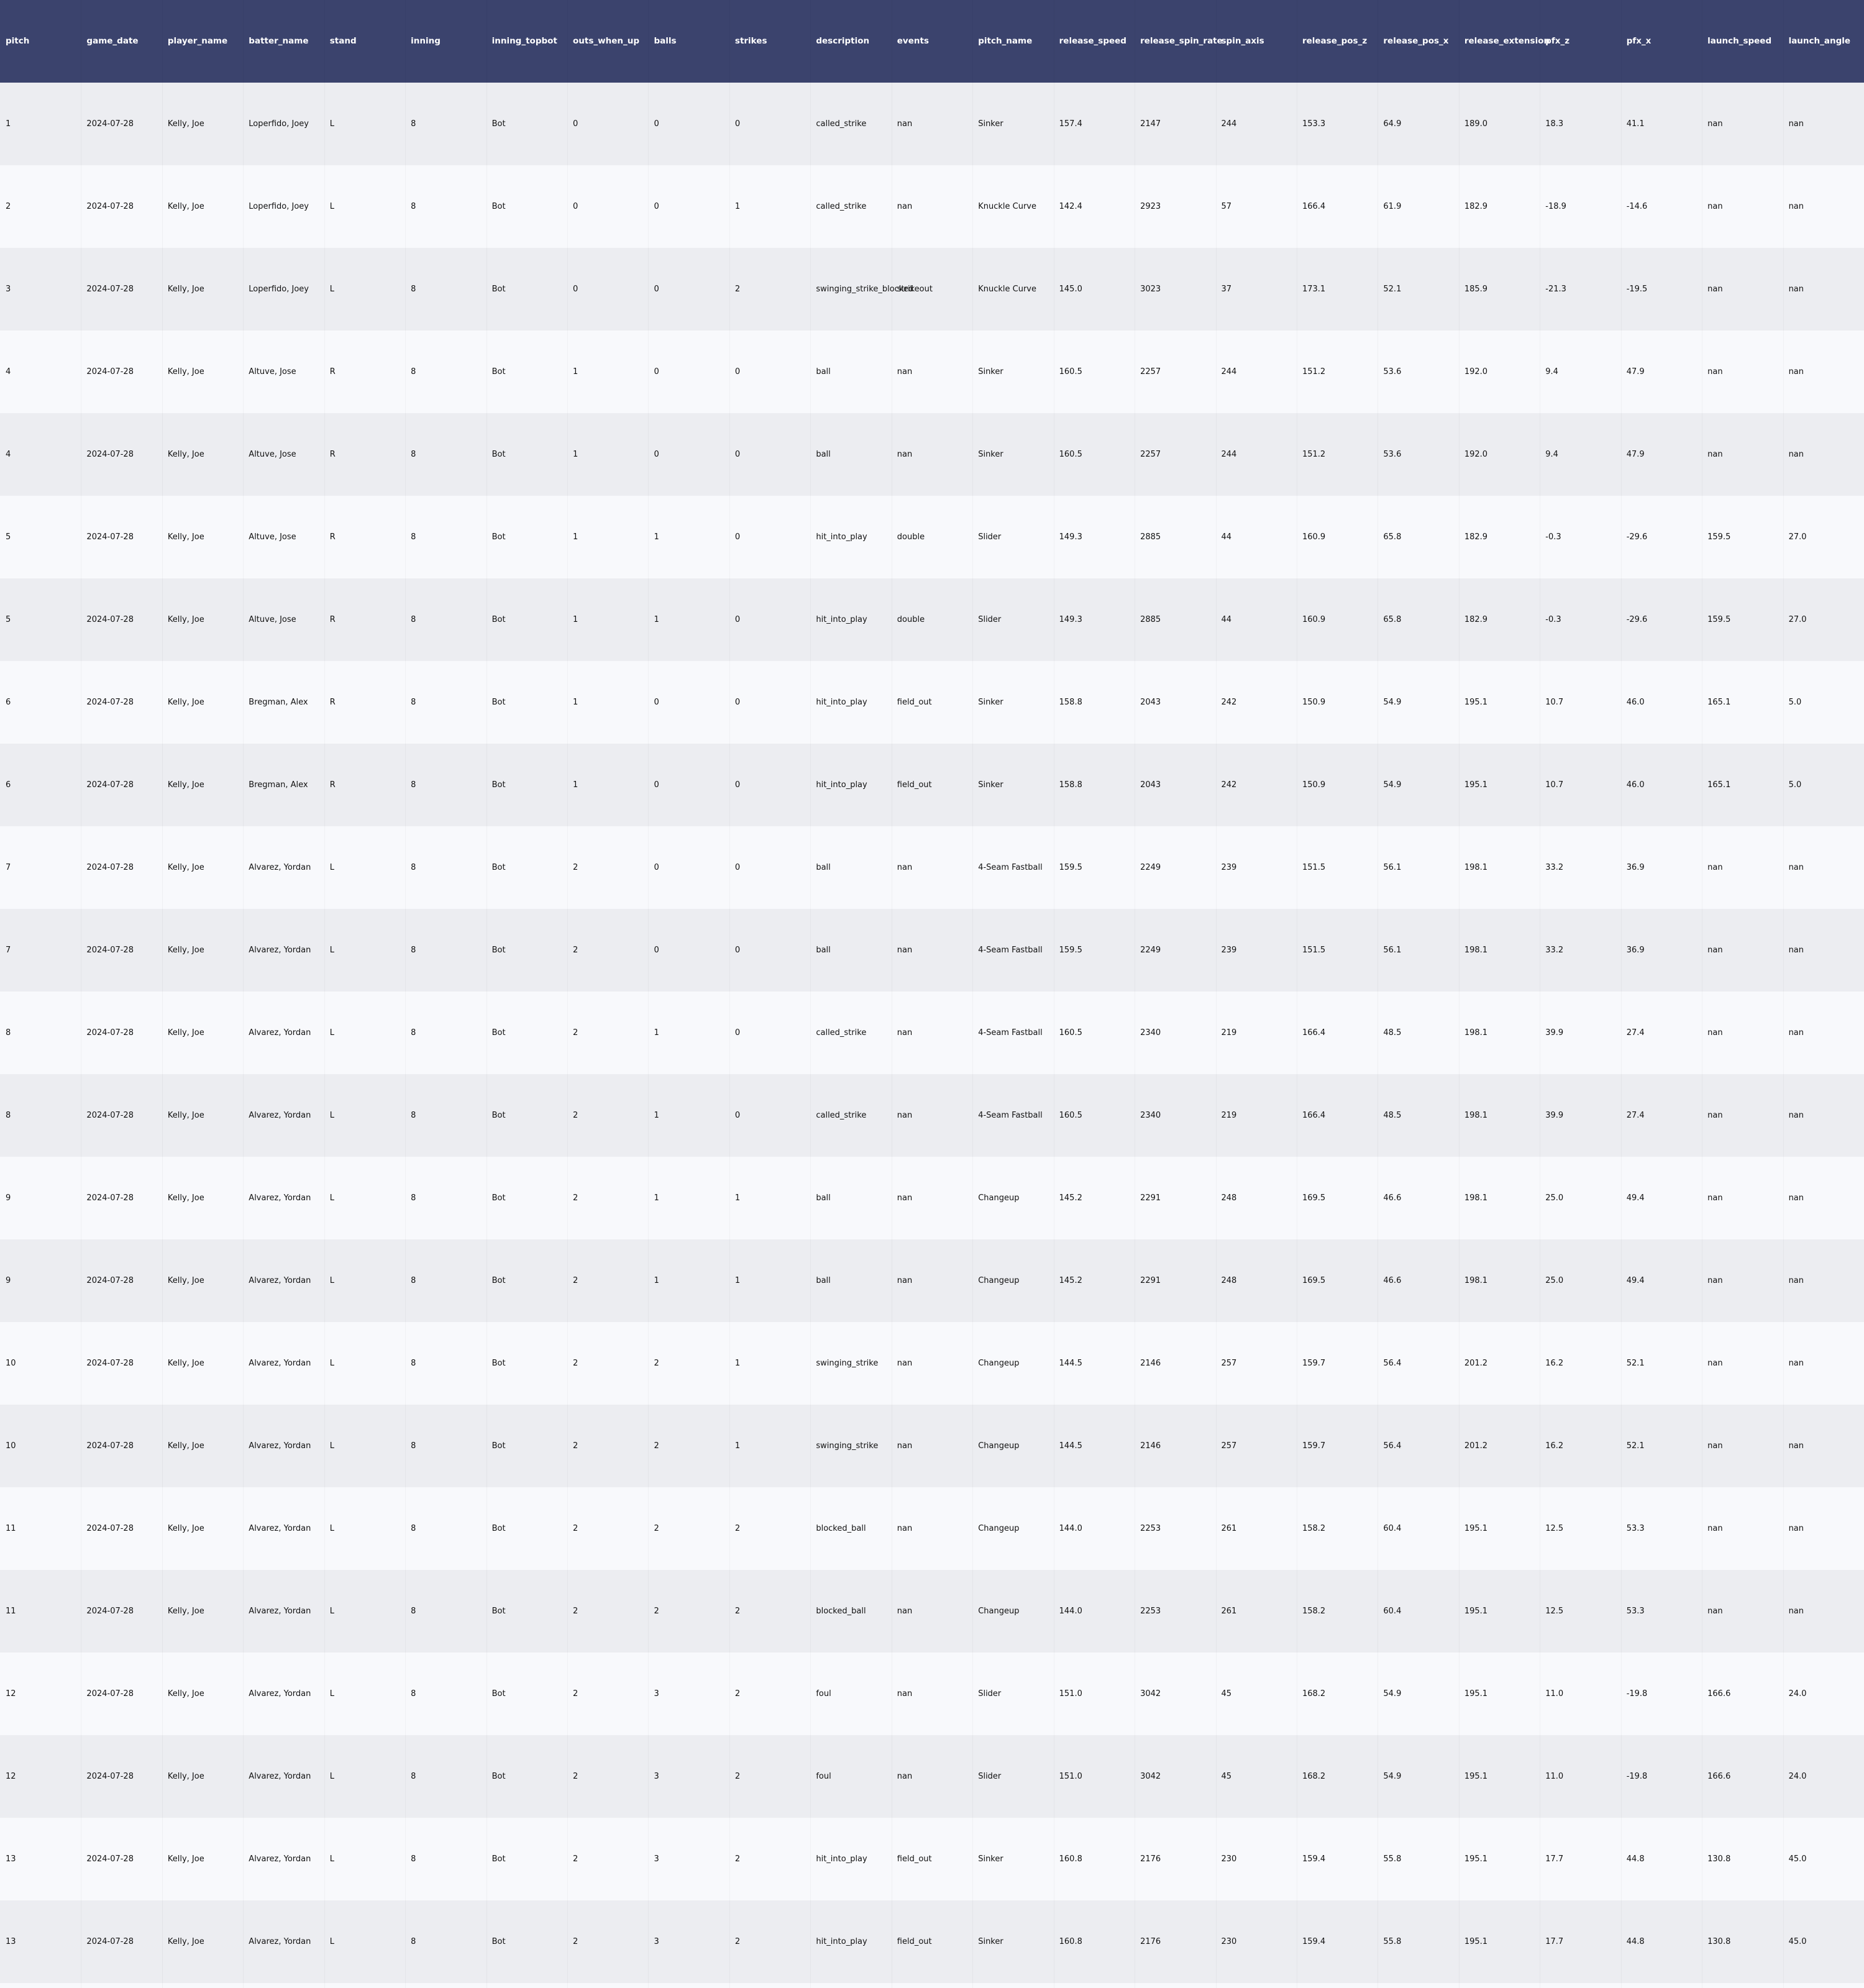 This screenshot has height=1988, width=1864. I want to click on cell-pfx-x: -29.6, so click(1637, 619).